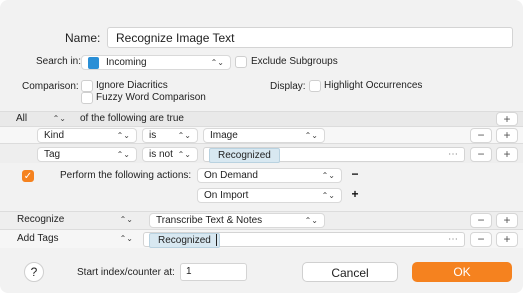  I want to click on search-in-value: Incoming, so click(126, 62).